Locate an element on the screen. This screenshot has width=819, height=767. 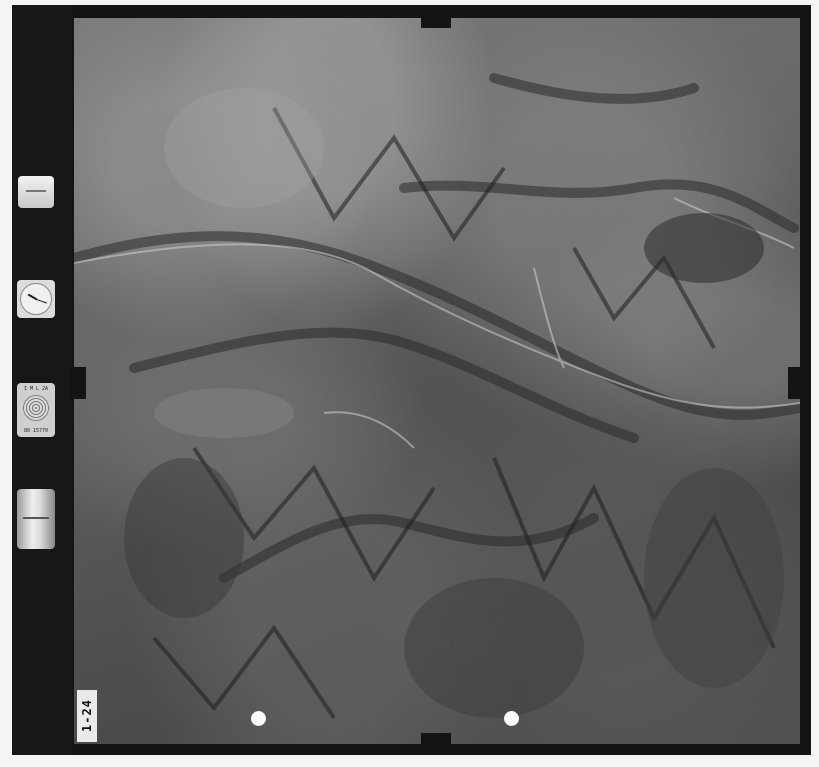
fiducial-right is located at coordinates (796, 383).